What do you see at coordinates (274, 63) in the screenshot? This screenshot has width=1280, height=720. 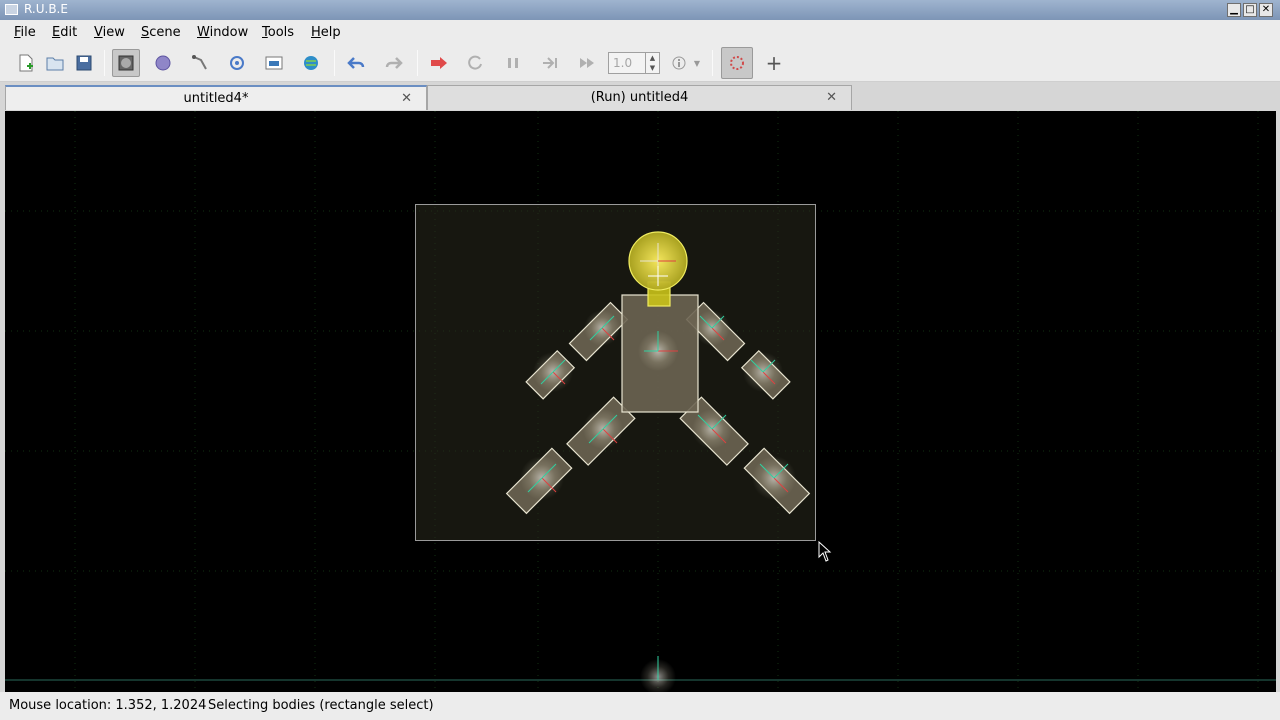 I see `image-mode-icon` at bounding box center [274, 63].